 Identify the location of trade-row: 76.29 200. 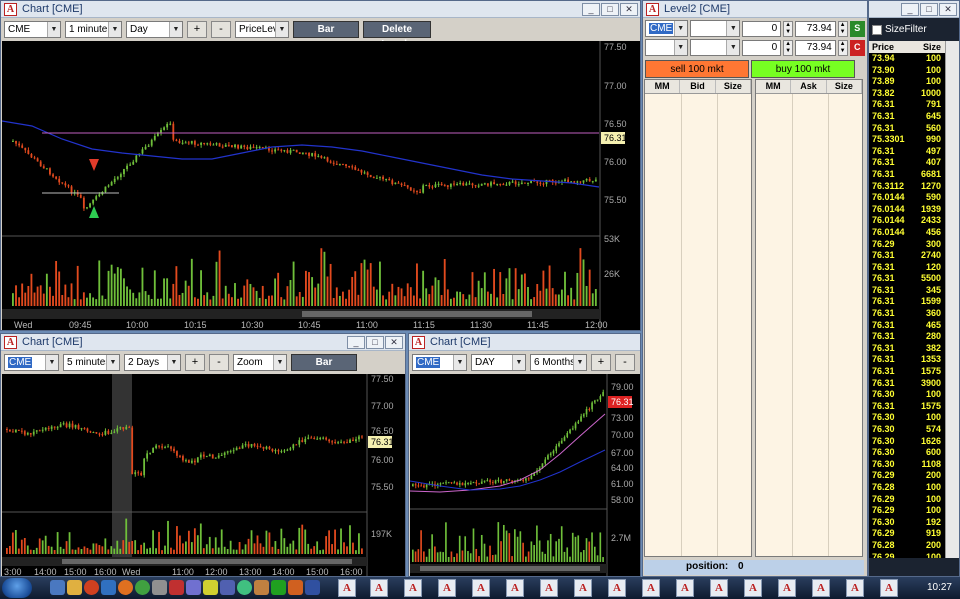
(907, 476).